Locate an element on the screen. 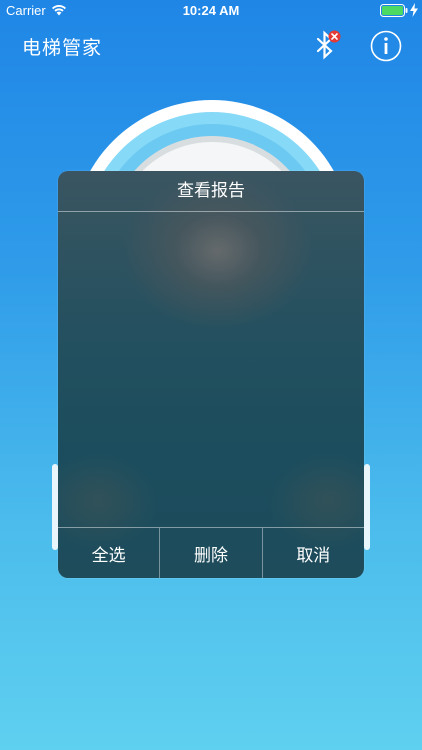  dialog-button-bar: 全选 删除 取消 is located at coordinates (211, 553).